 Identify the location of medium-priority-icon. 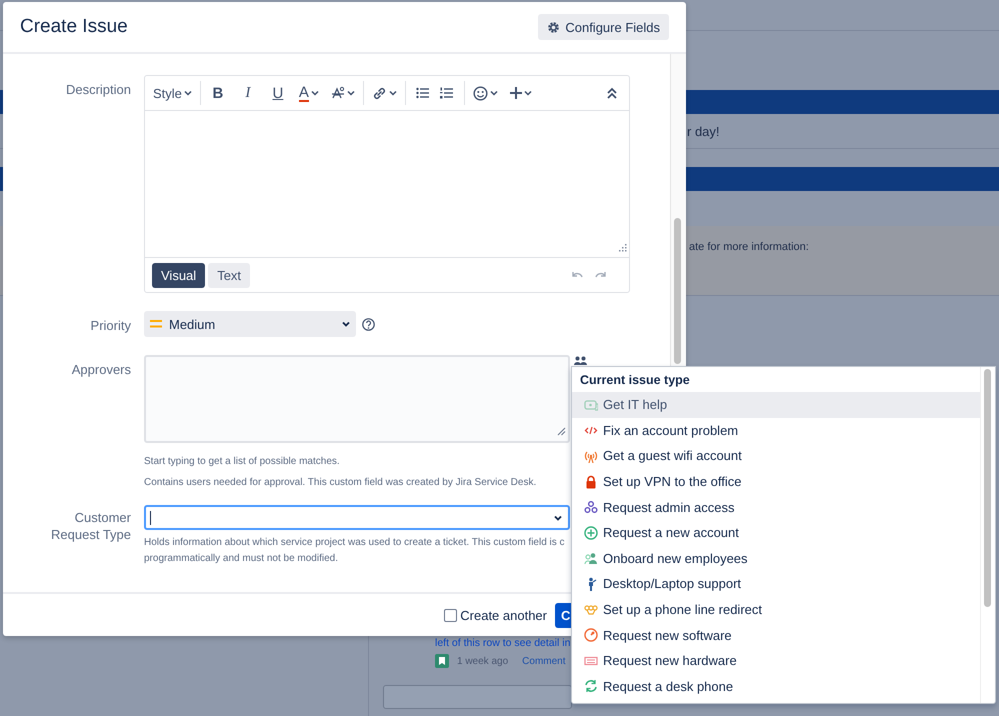
(156, 324).